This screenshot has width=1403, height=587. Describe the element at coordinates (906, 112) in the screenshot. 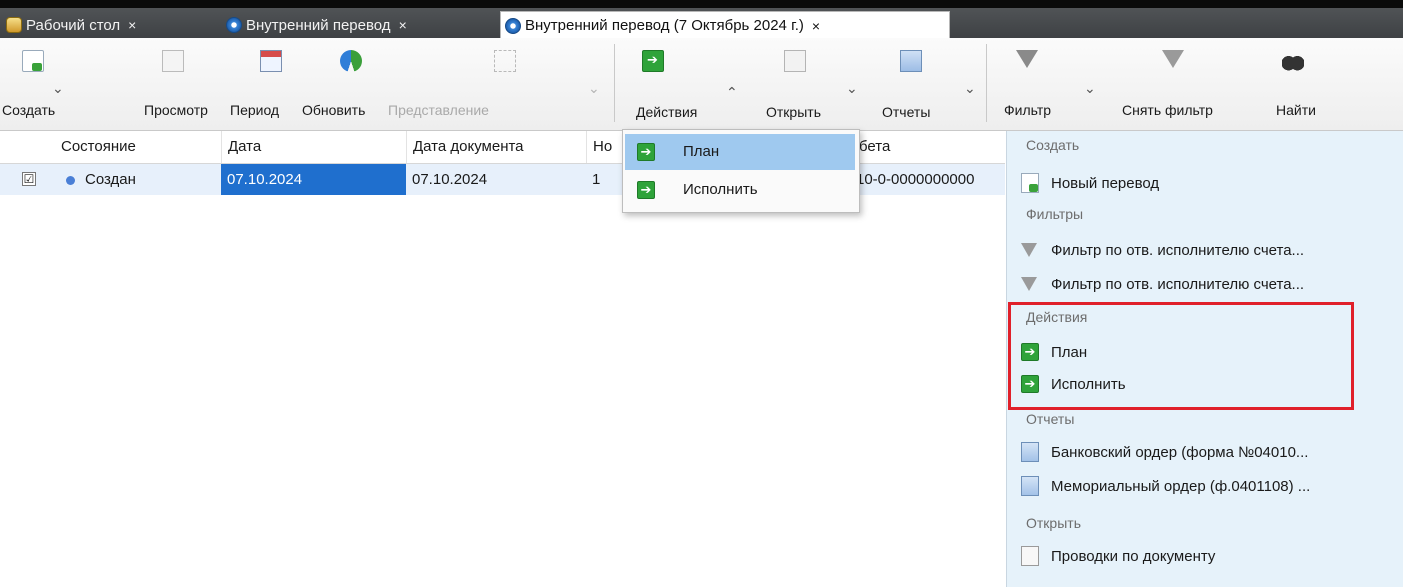

I see `reports-label: Отчеты` at that location.